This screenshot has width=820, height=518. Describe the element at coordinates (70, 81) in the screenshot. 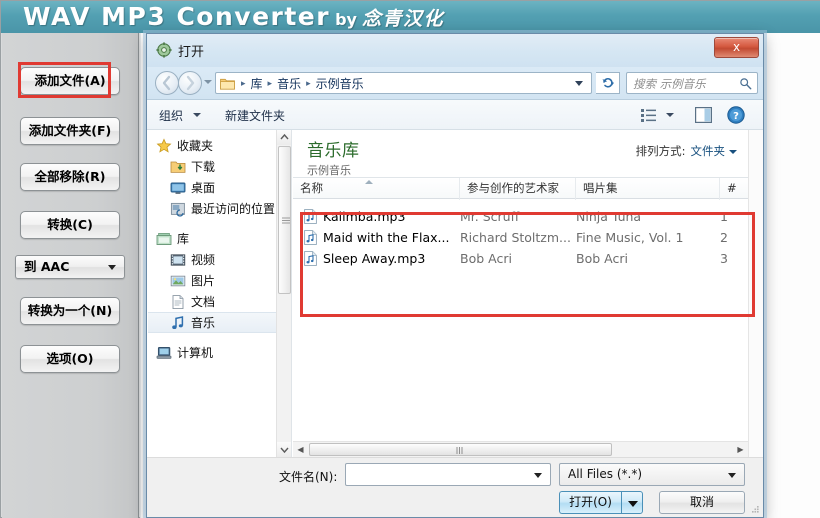

I see `add-file-button: 添加文件(A)` at that location.